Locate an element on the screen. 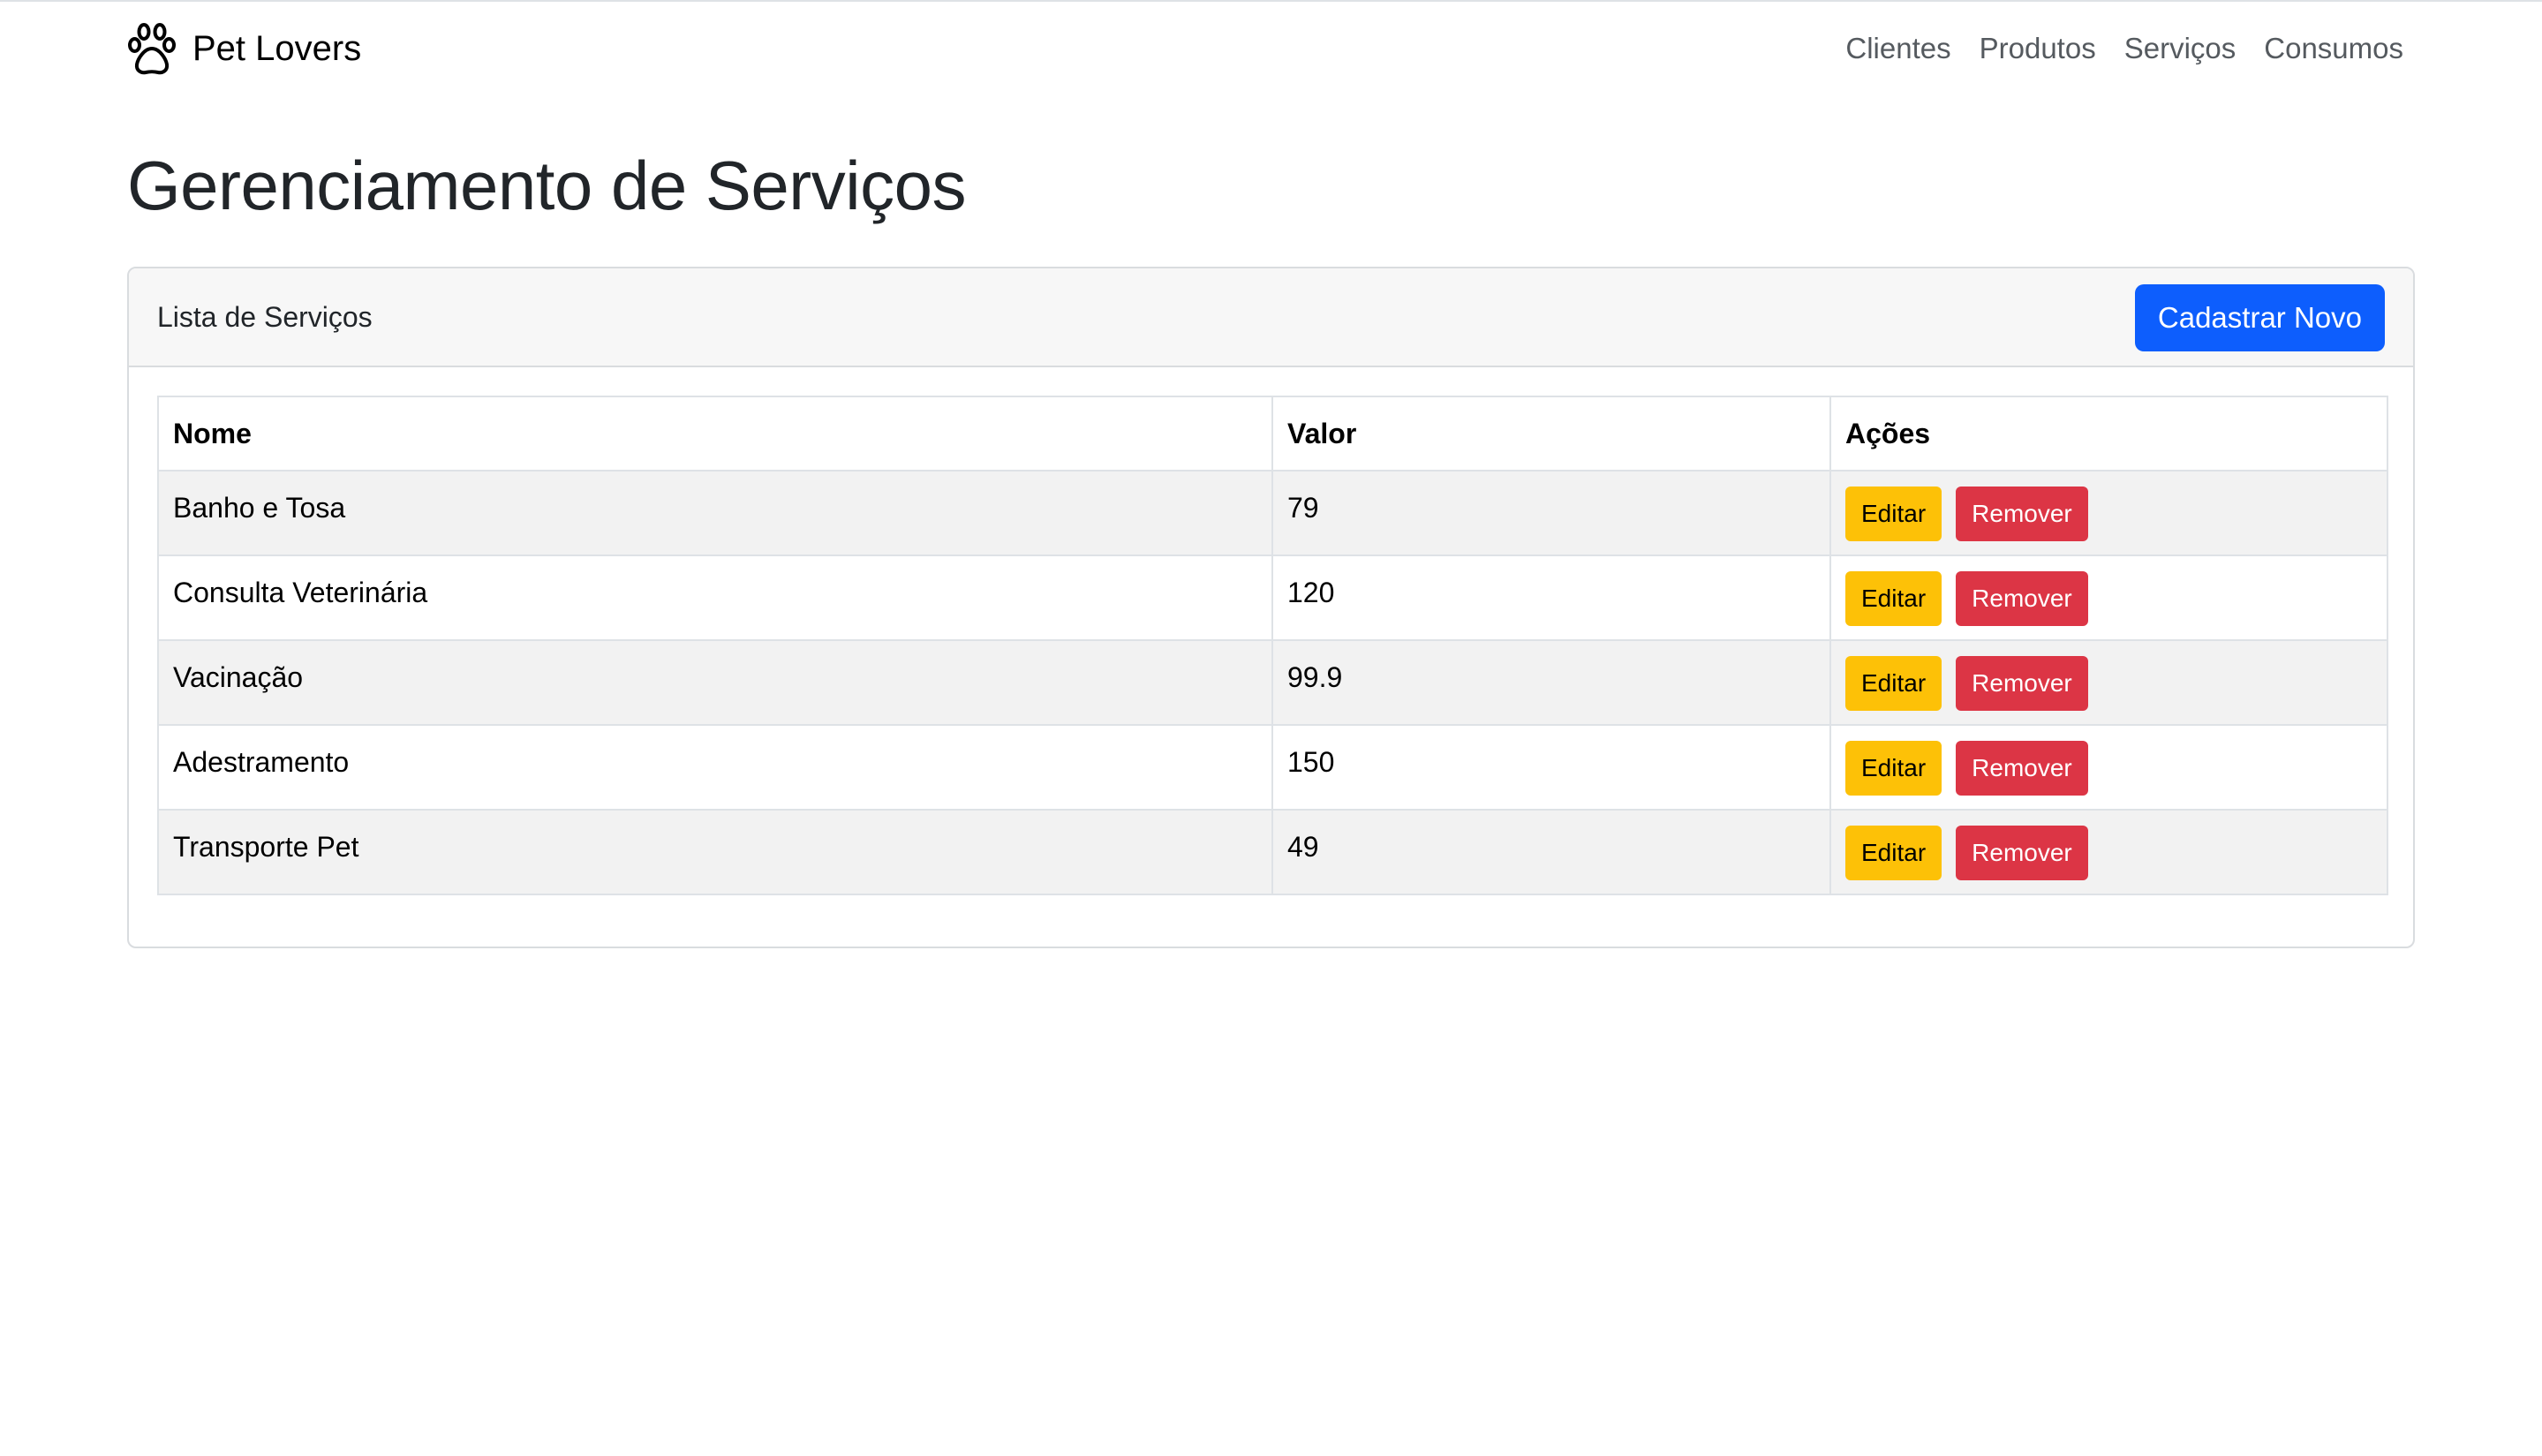 The width and height of the screenshot is (2542, 1456). brand-name: Pet Lovers is located at coordinates (277, 48).